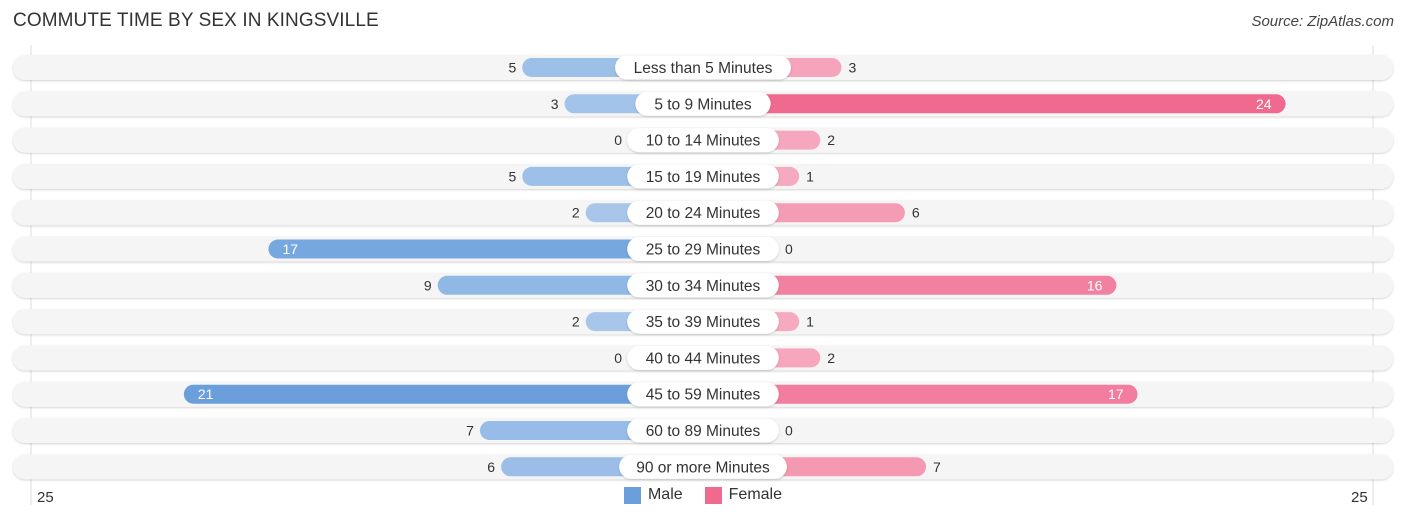 The height and width of the screenshot is (522, 1406). I want to click on category-label: 25 to 29 Minutes, so click(703, 250).